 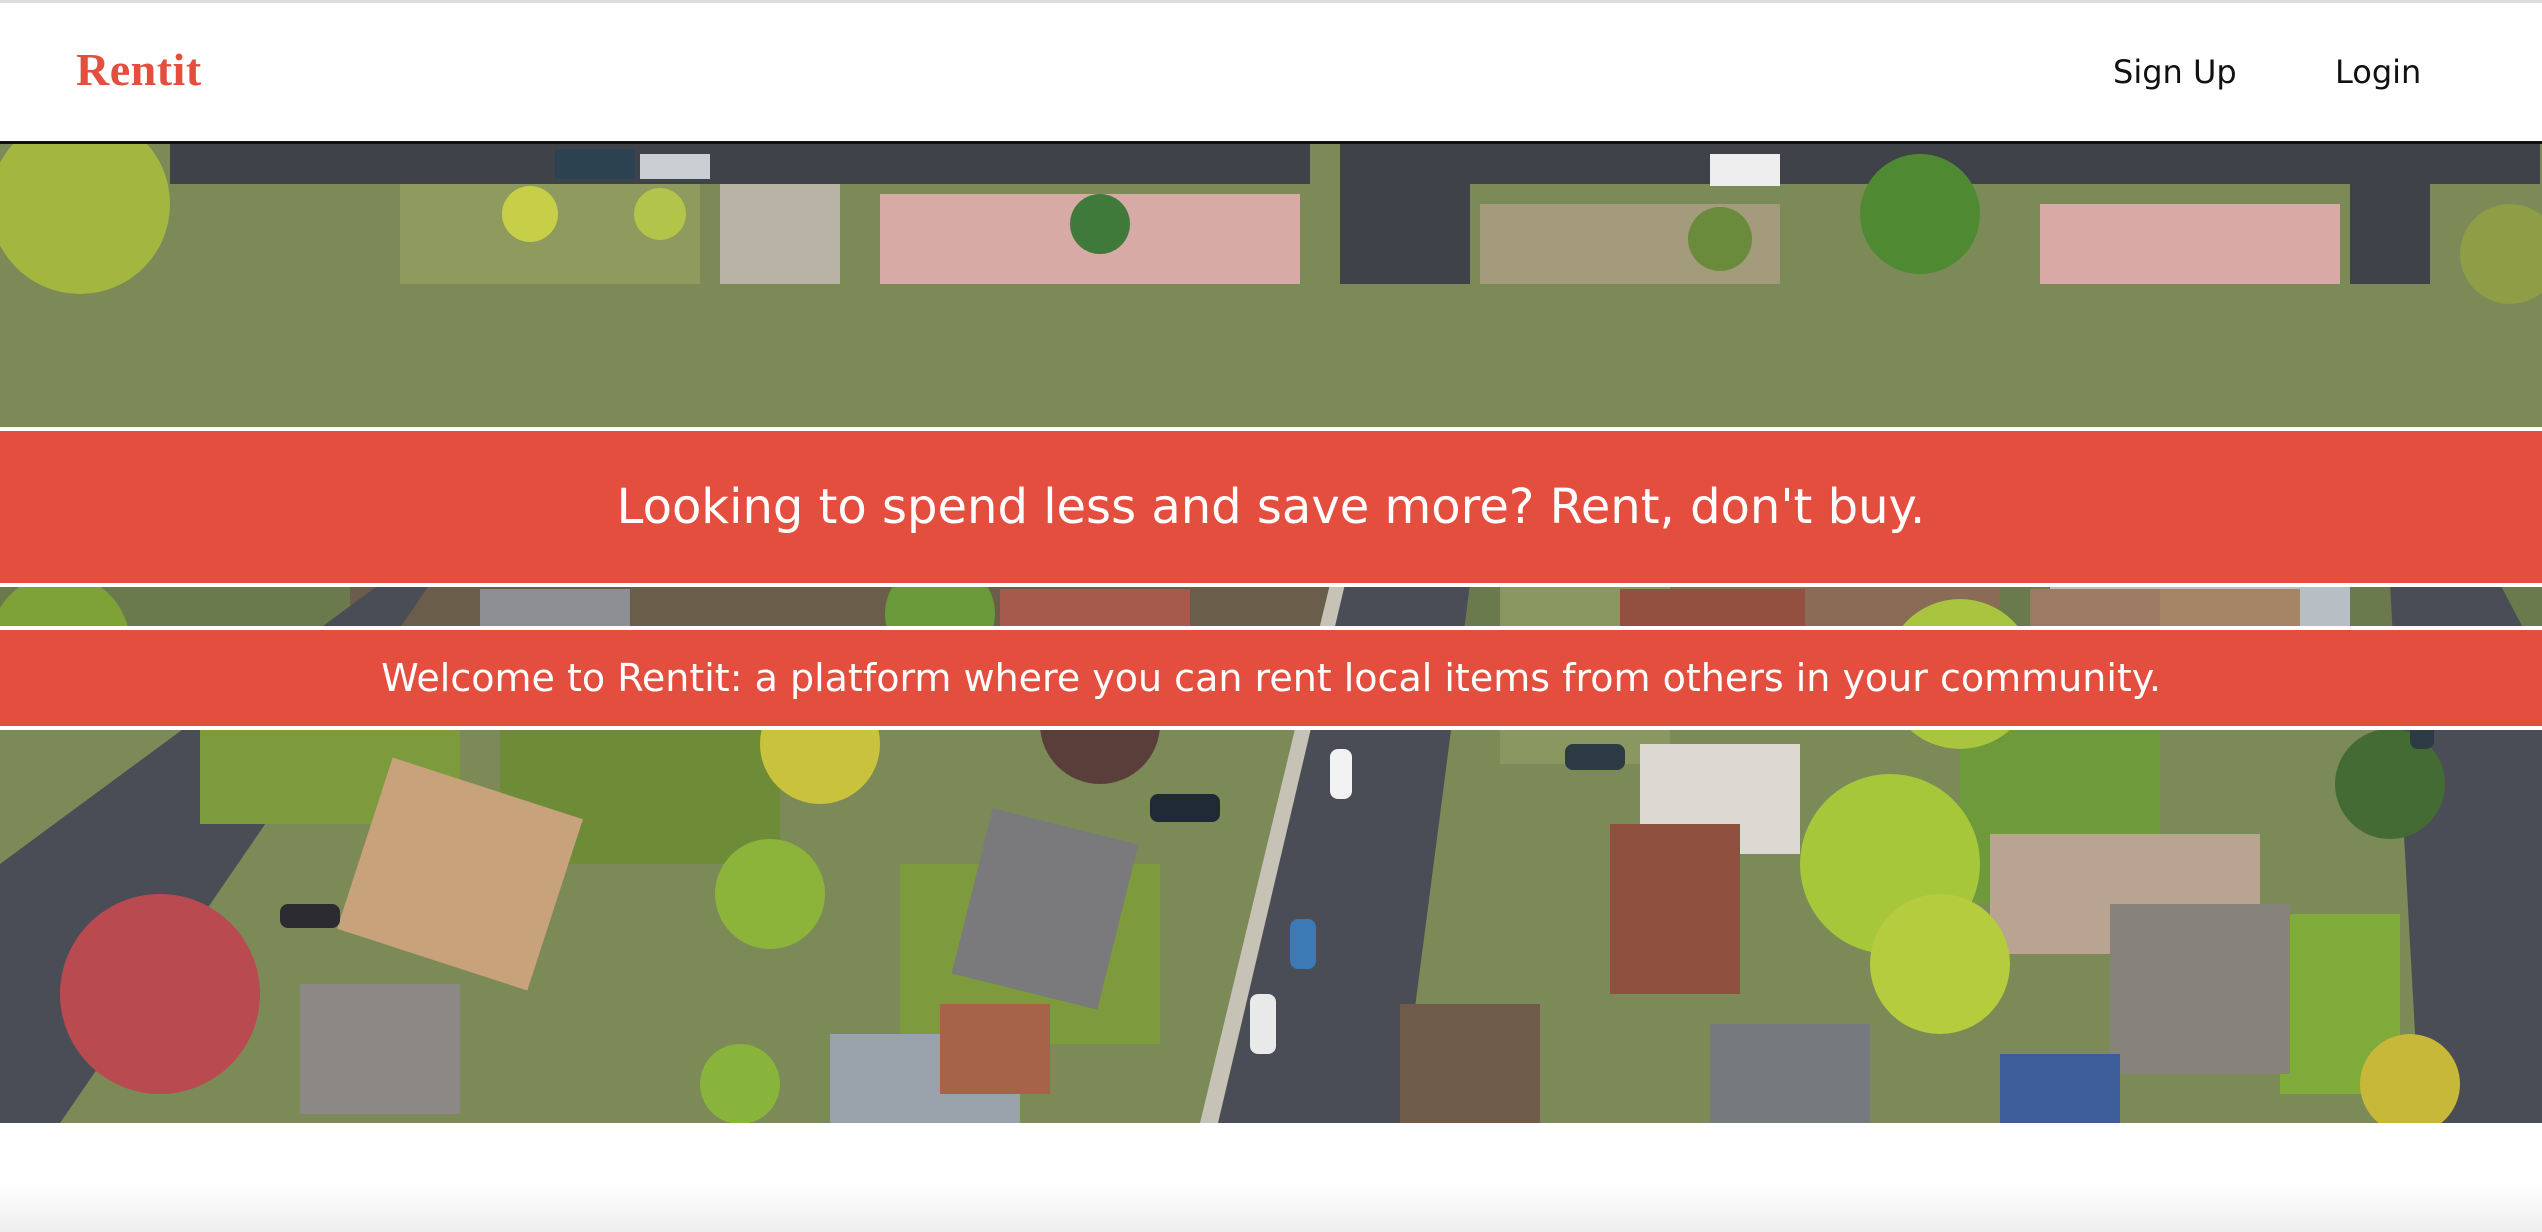 What do you see at coordinates (139, 69) in the screenshot?
I see `brand-logo: Rentit` at bounding box center [139, 69].